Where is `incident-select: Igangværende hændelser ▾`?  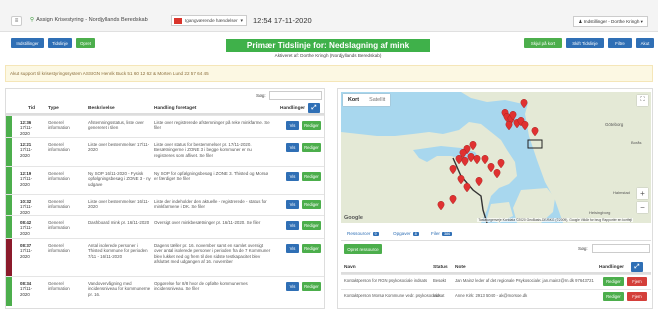
incident-select: Igangværende hændelser ▾ is located at coordinates (209, 20).